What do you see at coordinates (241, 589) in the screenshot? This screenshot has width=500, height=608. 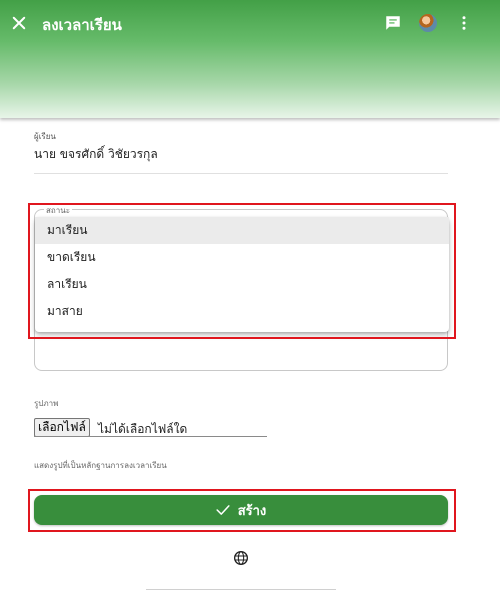 I see `footer-divider` at bounding box center [241, 589].